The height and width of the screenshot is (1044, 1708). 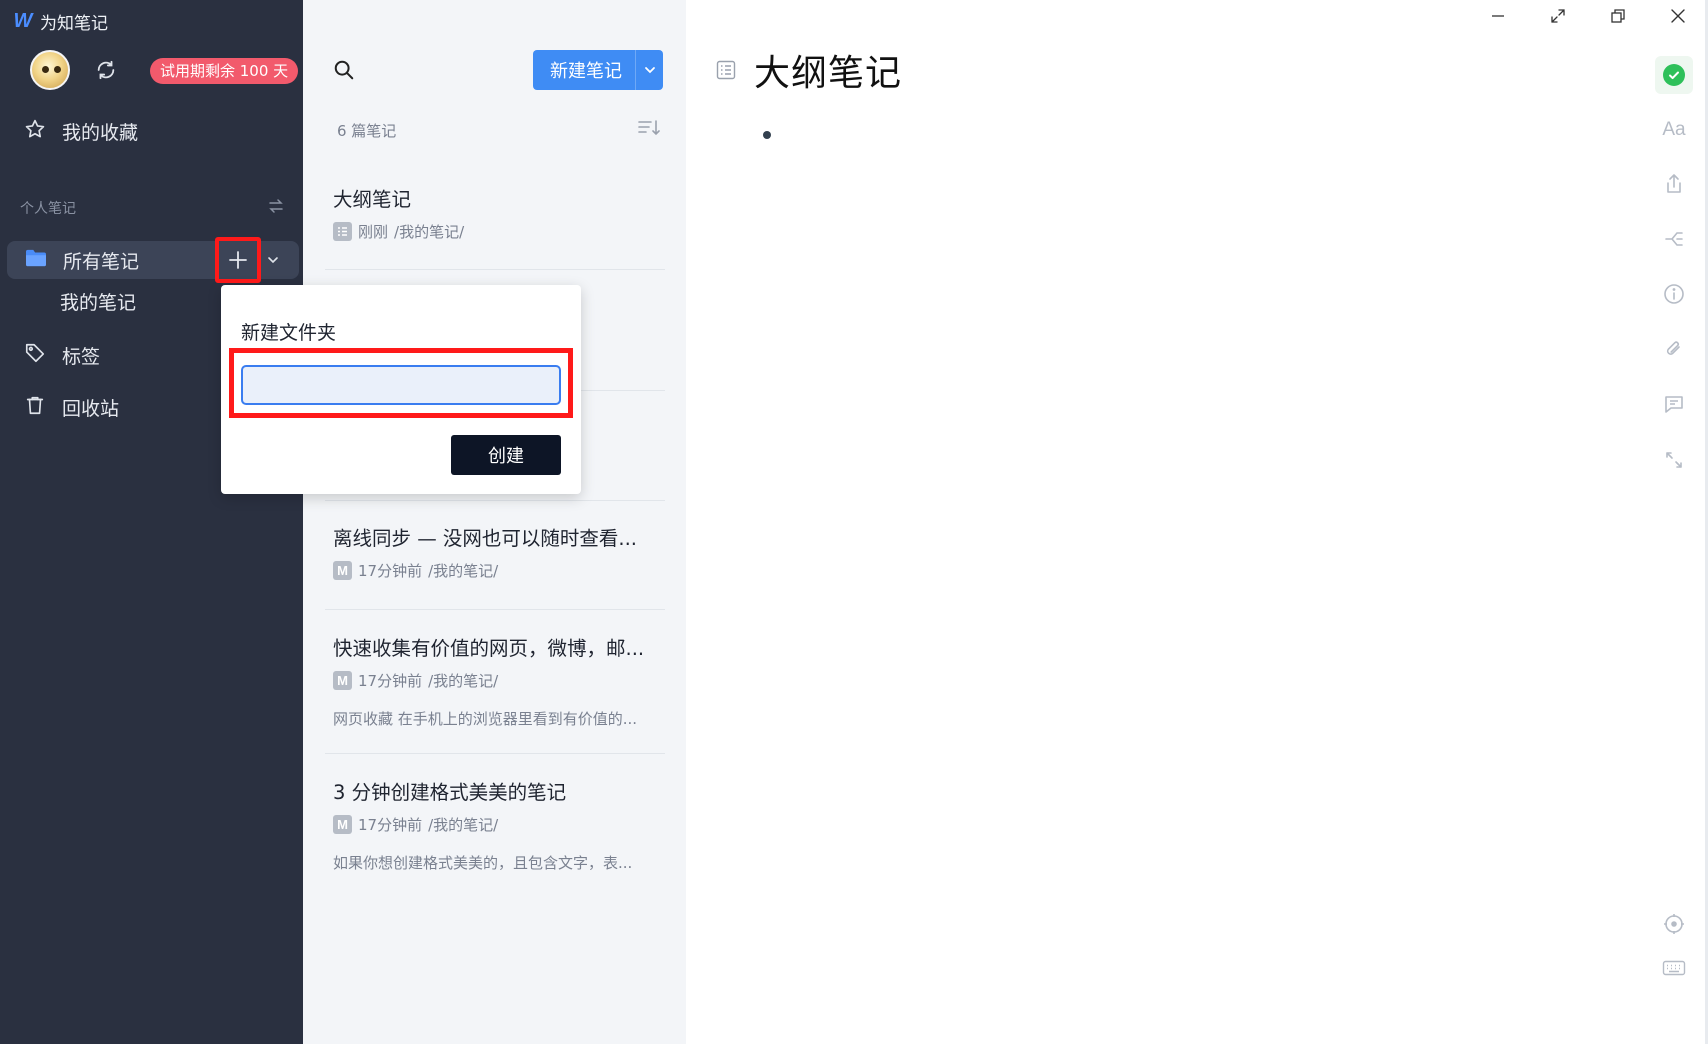 What do you see at coordinates (35, 355) in the screenshot?
I see `tag-icon` at bounding box center [35, 355].